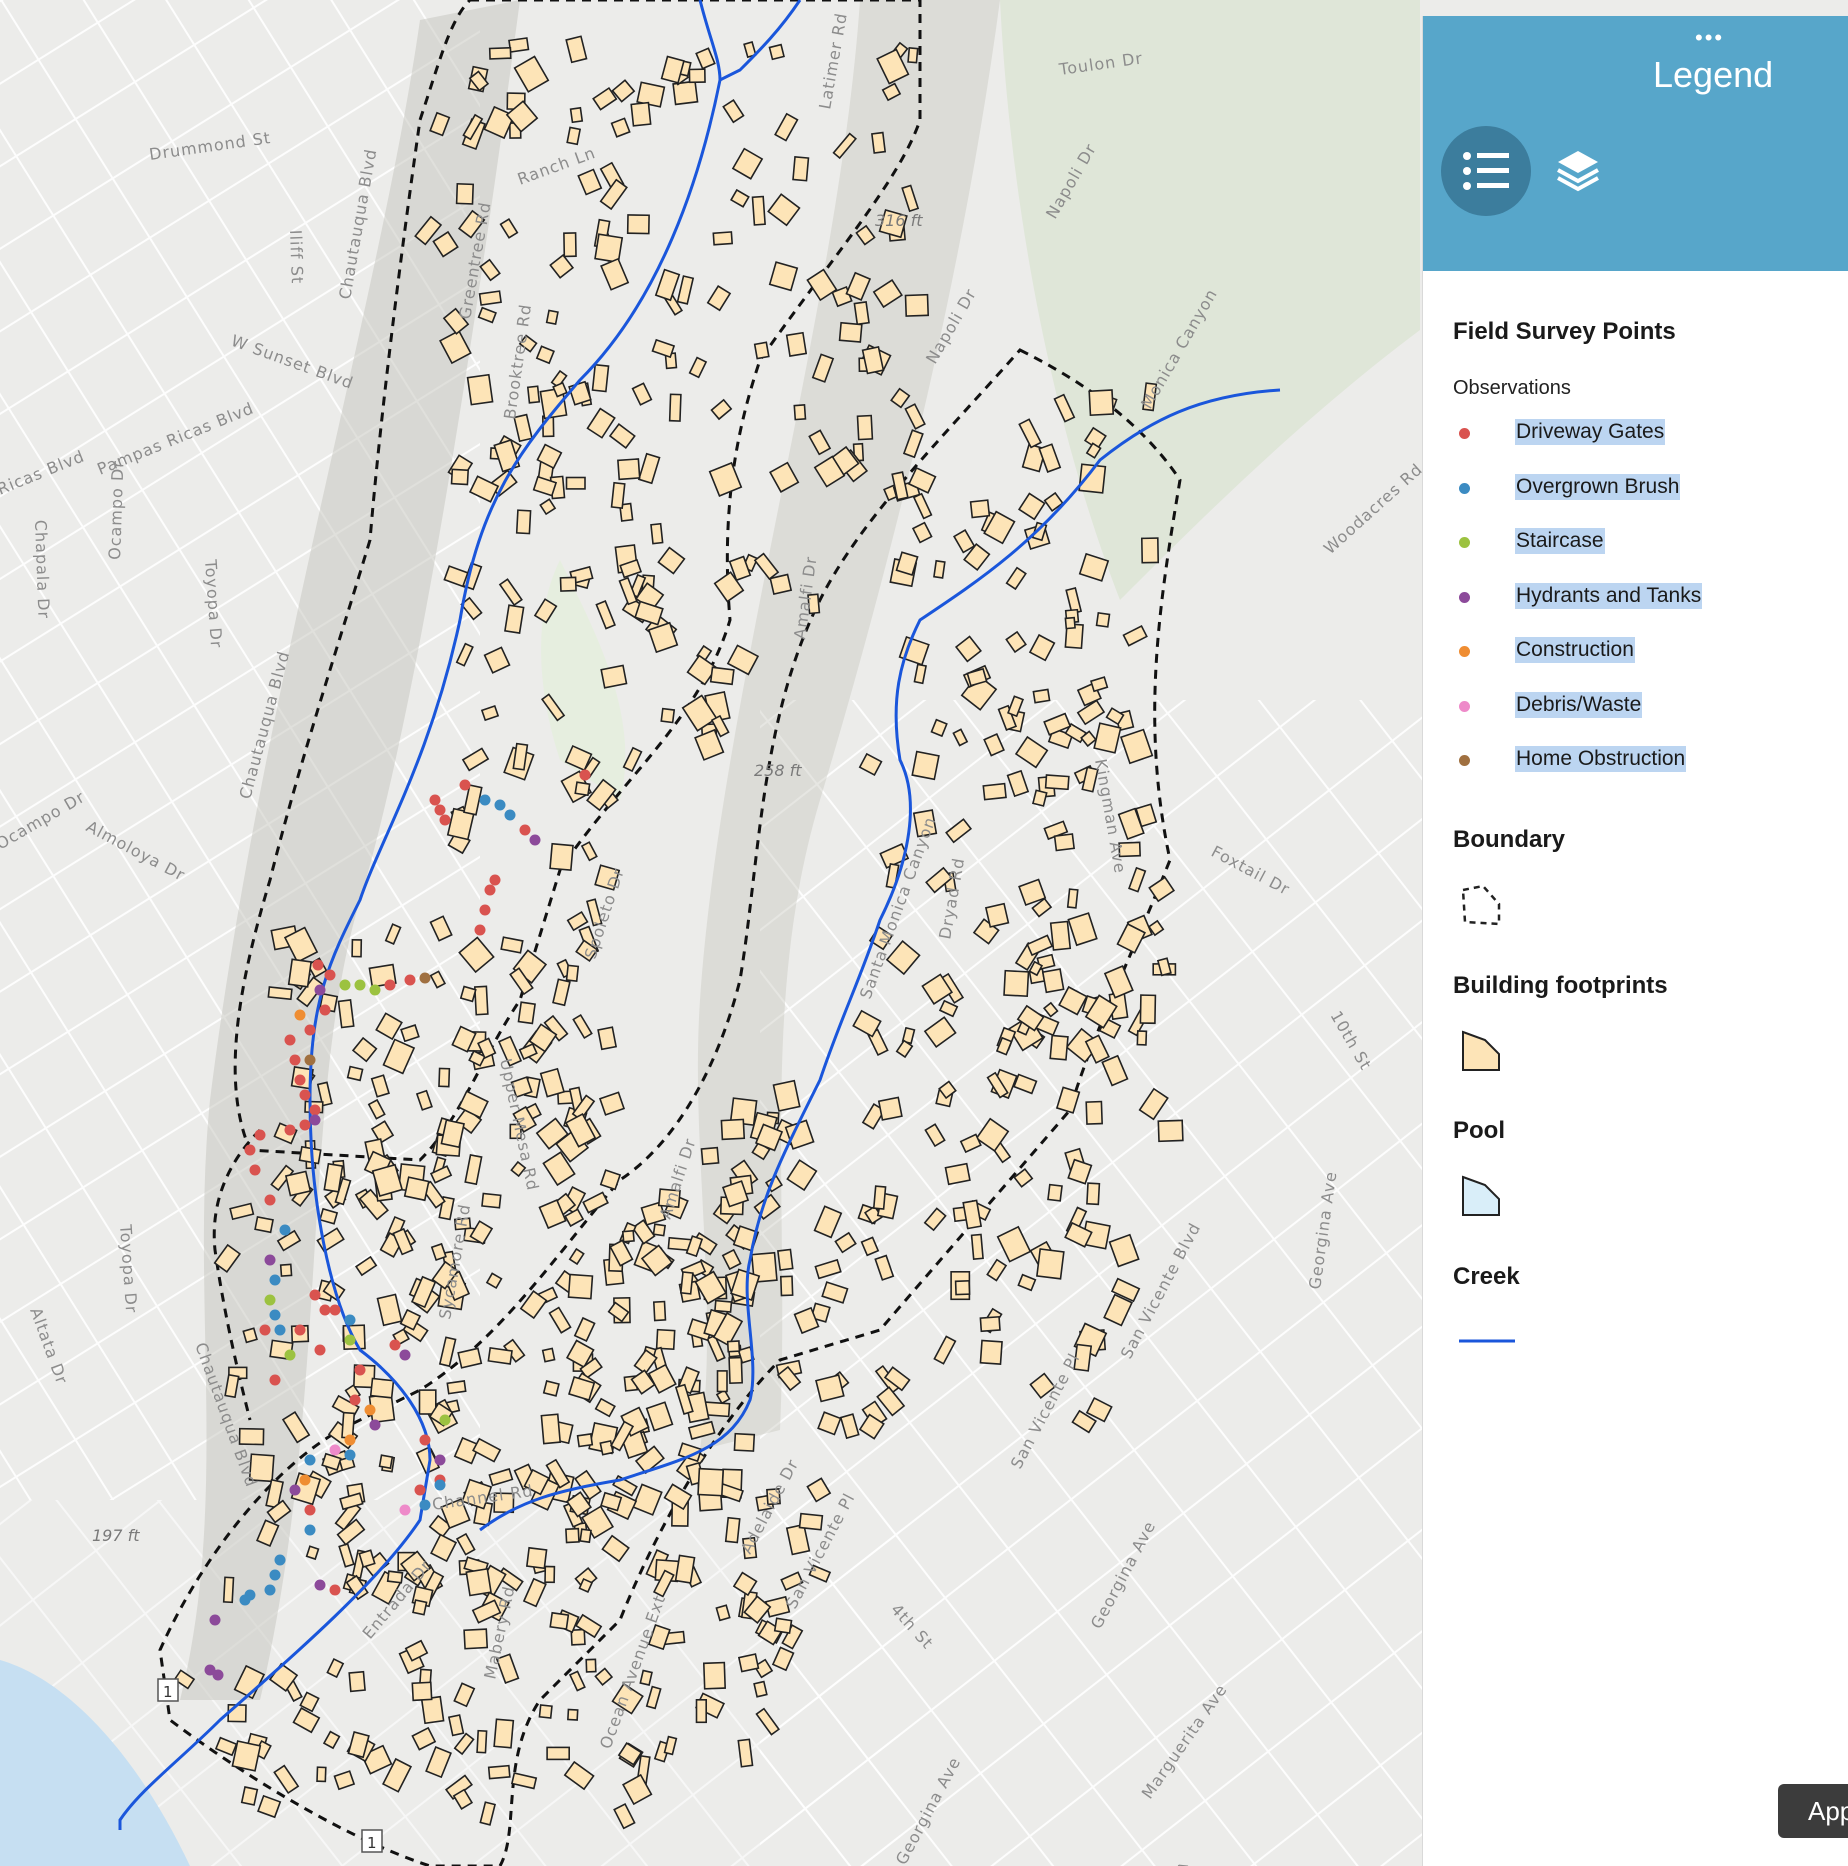  What do you see at coordinates (1635, 143) in the screenshot?
I see `legend-header: ••• Legend` at bounding box center [1635, 143].